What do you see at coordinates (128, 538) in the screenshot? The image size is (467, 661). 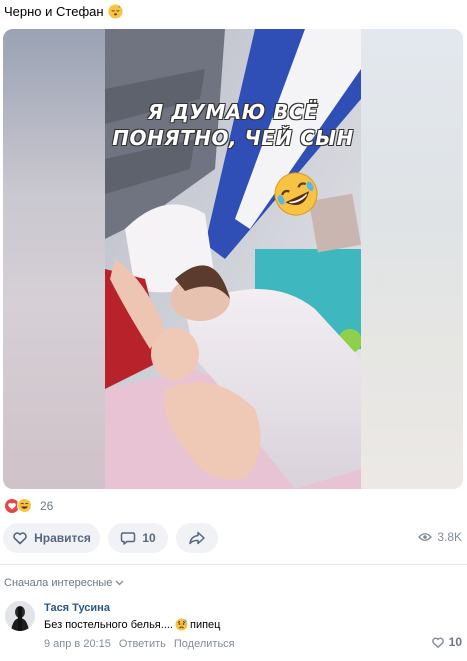 I see `comment-icon` at bounding box center [128, 538].